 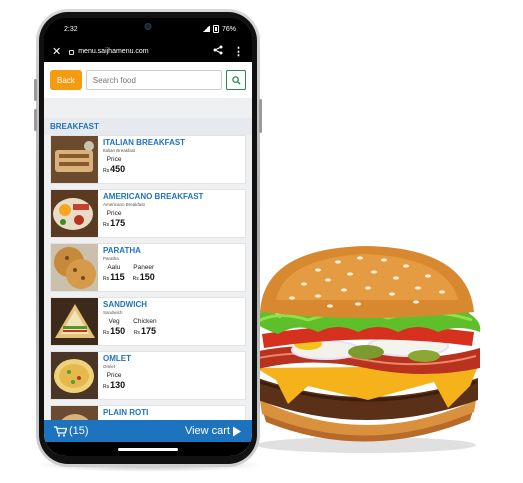 I want to click on price-label: Paneer, so click(x=144, y=267).